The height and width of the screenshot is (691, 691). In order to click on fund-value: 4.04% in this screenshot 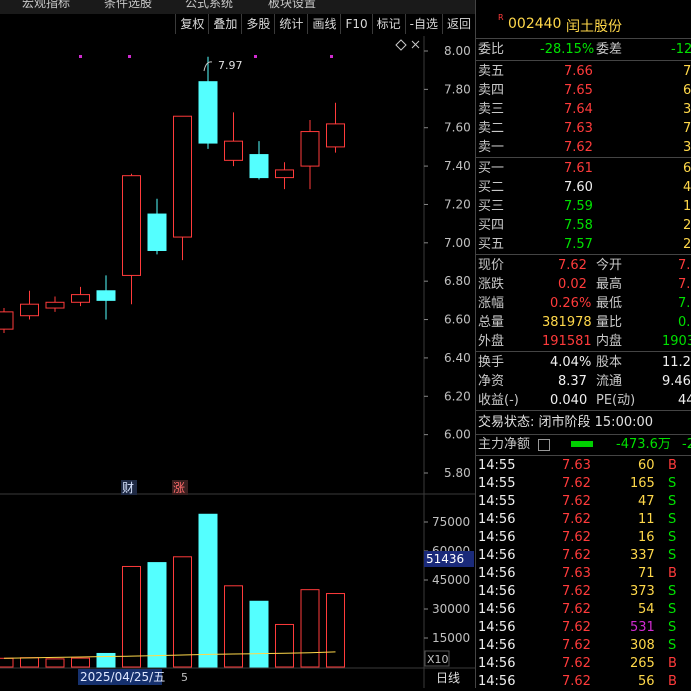, I will do `click(571, 362)`.